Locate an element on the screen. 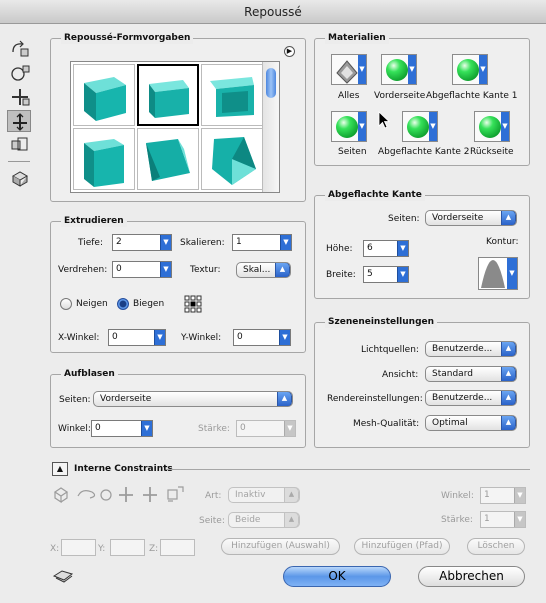 The width and height of the screenshot is (546, 603). inflate-strength-value: 0 is located at coordinates (243, 428).